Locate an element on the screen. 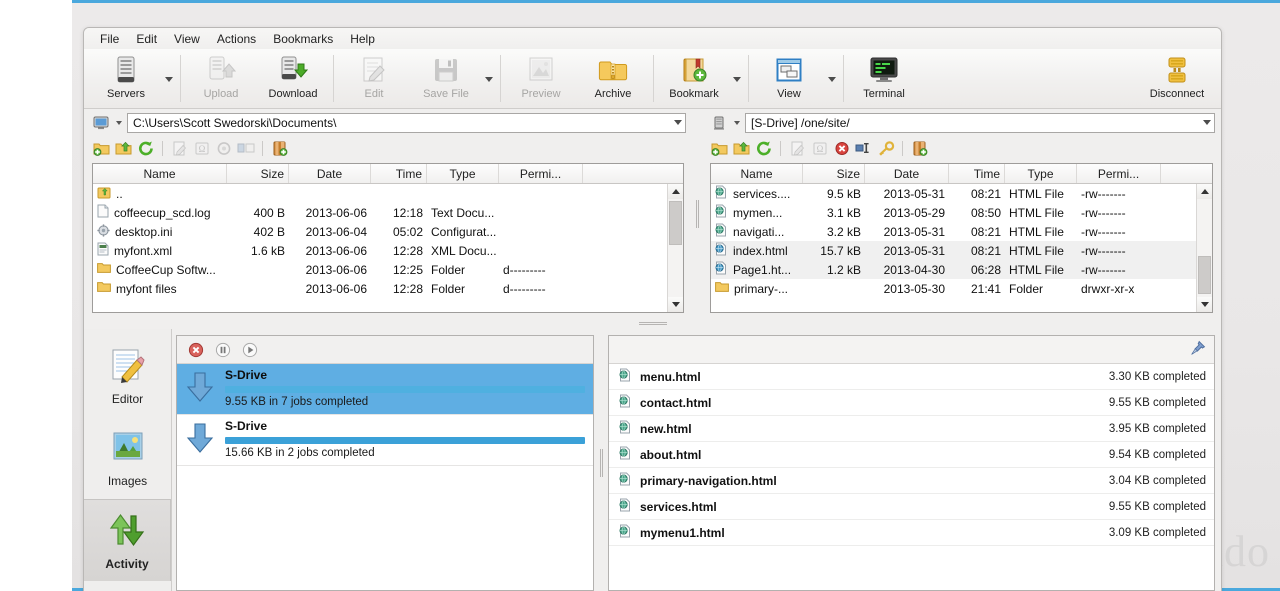  compare-icon is located at coordinates (223, 148).